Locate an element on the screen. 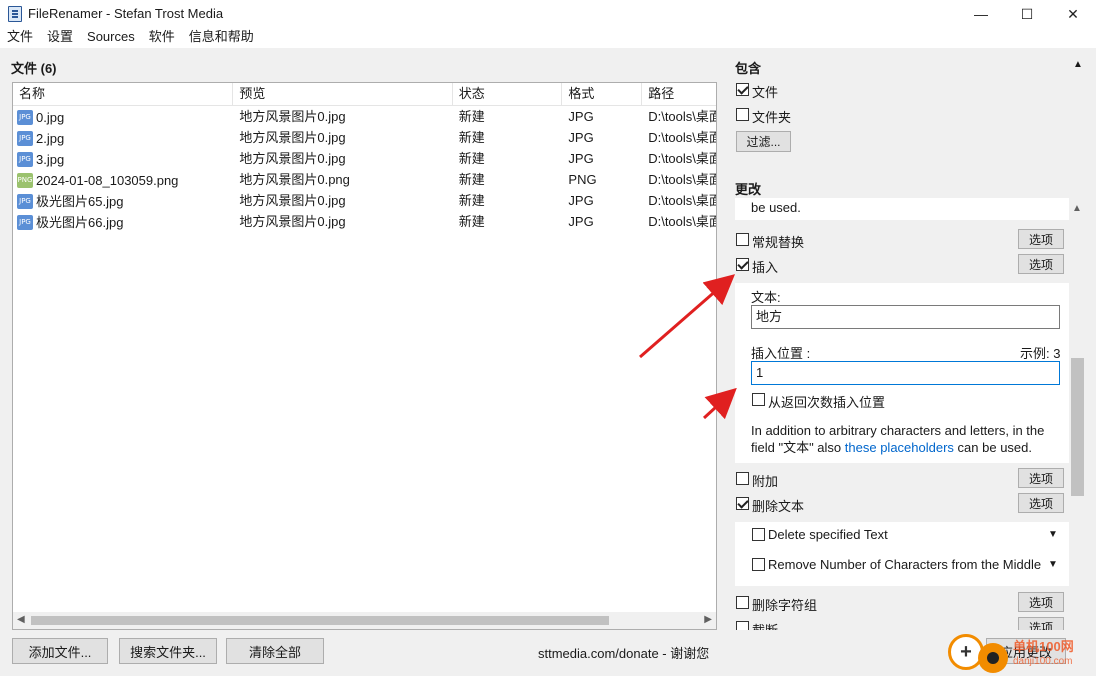 The image size is (1096, 676). menu-help: 信息和帮助 is located at coordinates (221, 38).